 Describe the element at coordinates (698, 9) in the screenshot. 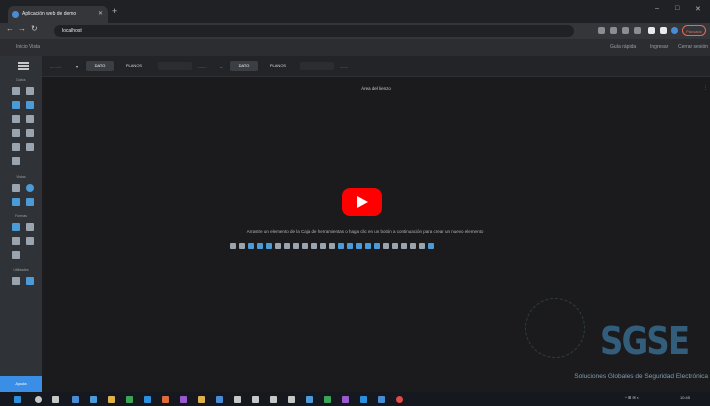

I see `close-window-icon: ✕` at that location.